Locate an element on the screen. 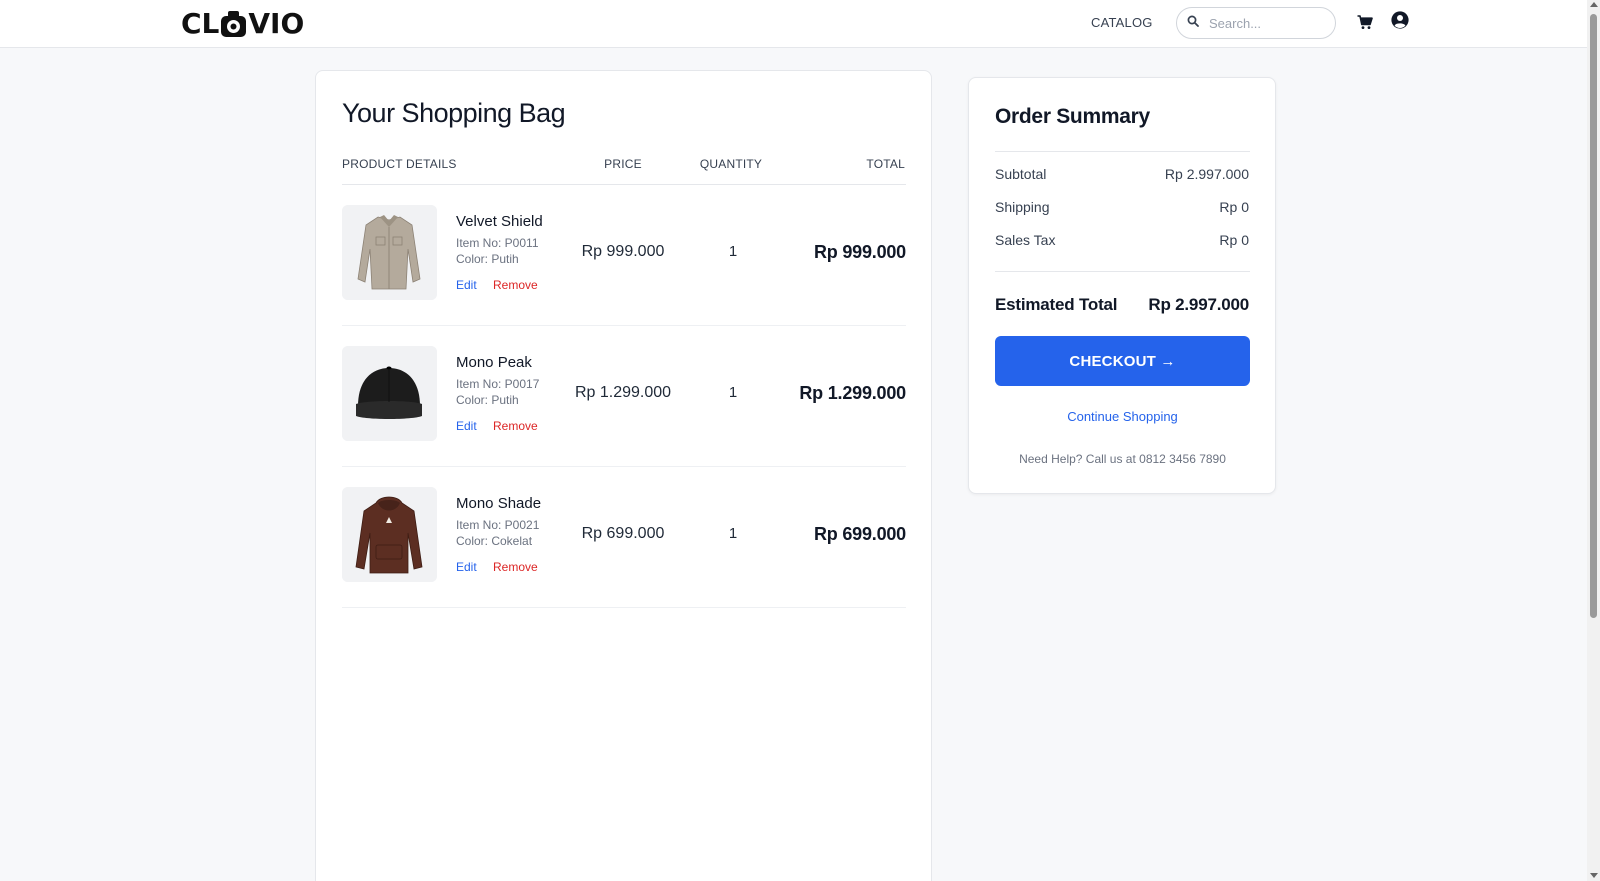 The height and width of the screenshot is (881, 1600). brand-logo: CL VIO is located at coordinates (243, 23).